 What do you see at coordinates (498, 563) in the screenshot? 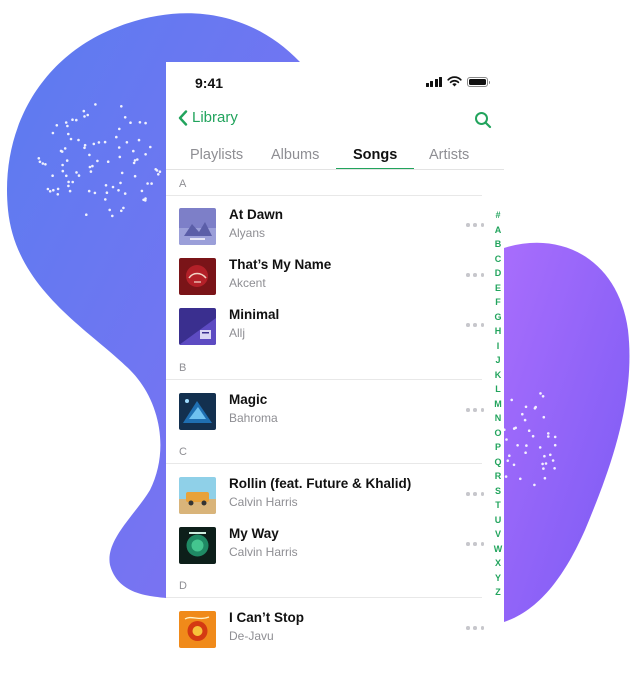
I see `alpha-index-letter: X` at bounding box center [498, 563].